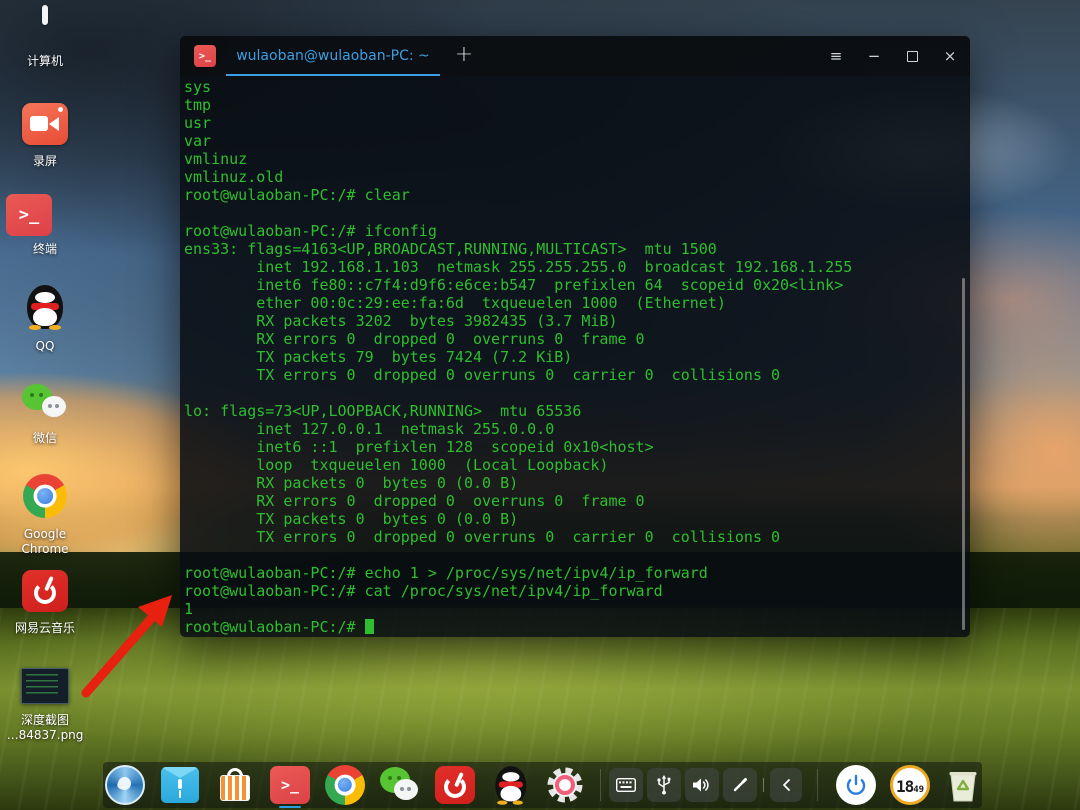  I want to click on dock-item-netease-music, so click(455, 785).